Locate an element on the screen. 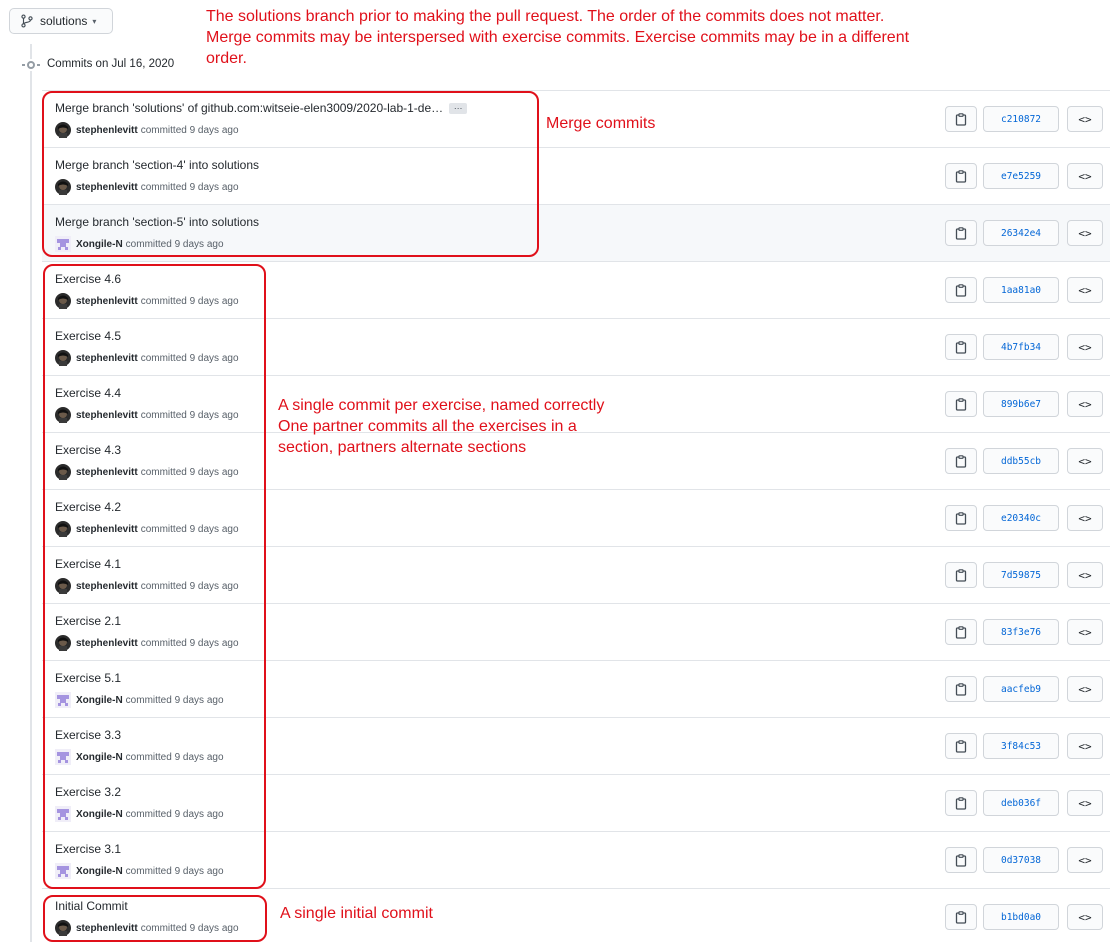 The image size is (1110, 942). branch-selector: solutions ▾ is located at coordinates (61, 21).